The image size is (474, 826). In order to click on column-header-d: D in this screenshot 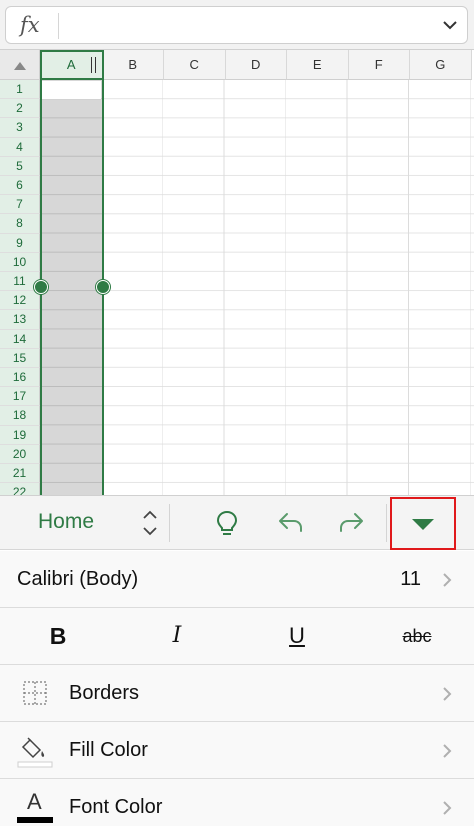, I will do `click(256, 65)`.